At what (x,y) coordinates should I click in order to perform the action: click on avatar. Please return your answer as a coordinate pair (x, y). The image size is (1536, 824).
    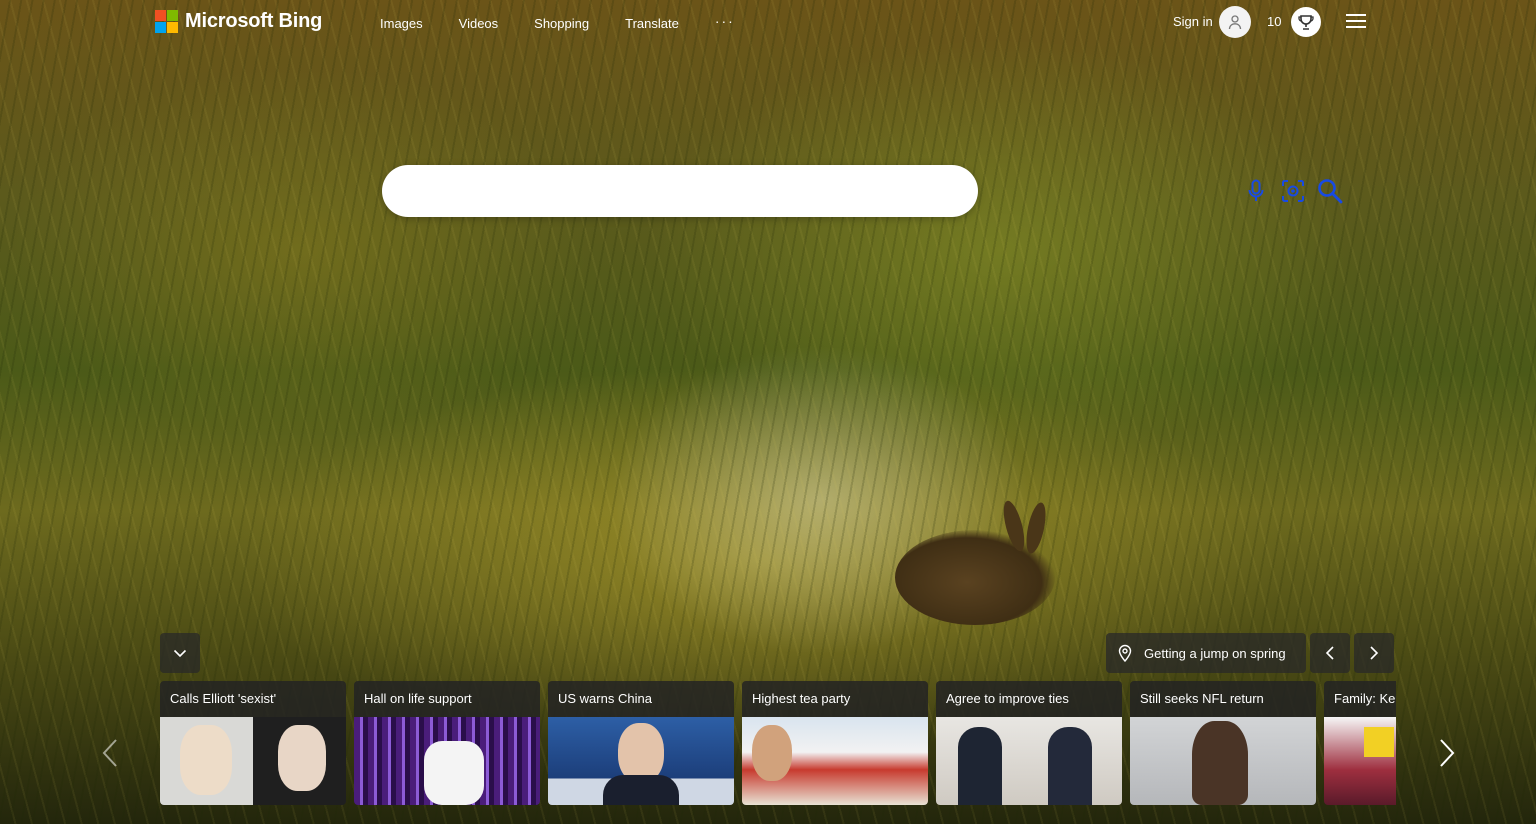
    Looking at the image, I should click on (1235, 22).